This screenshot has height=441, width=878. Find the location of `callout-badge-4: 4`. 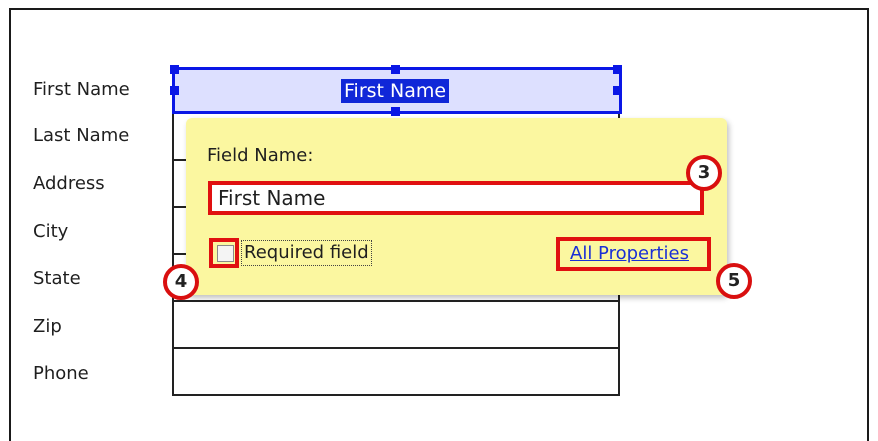

callout-badge-4: 4 is located at coordinates (181, 282).